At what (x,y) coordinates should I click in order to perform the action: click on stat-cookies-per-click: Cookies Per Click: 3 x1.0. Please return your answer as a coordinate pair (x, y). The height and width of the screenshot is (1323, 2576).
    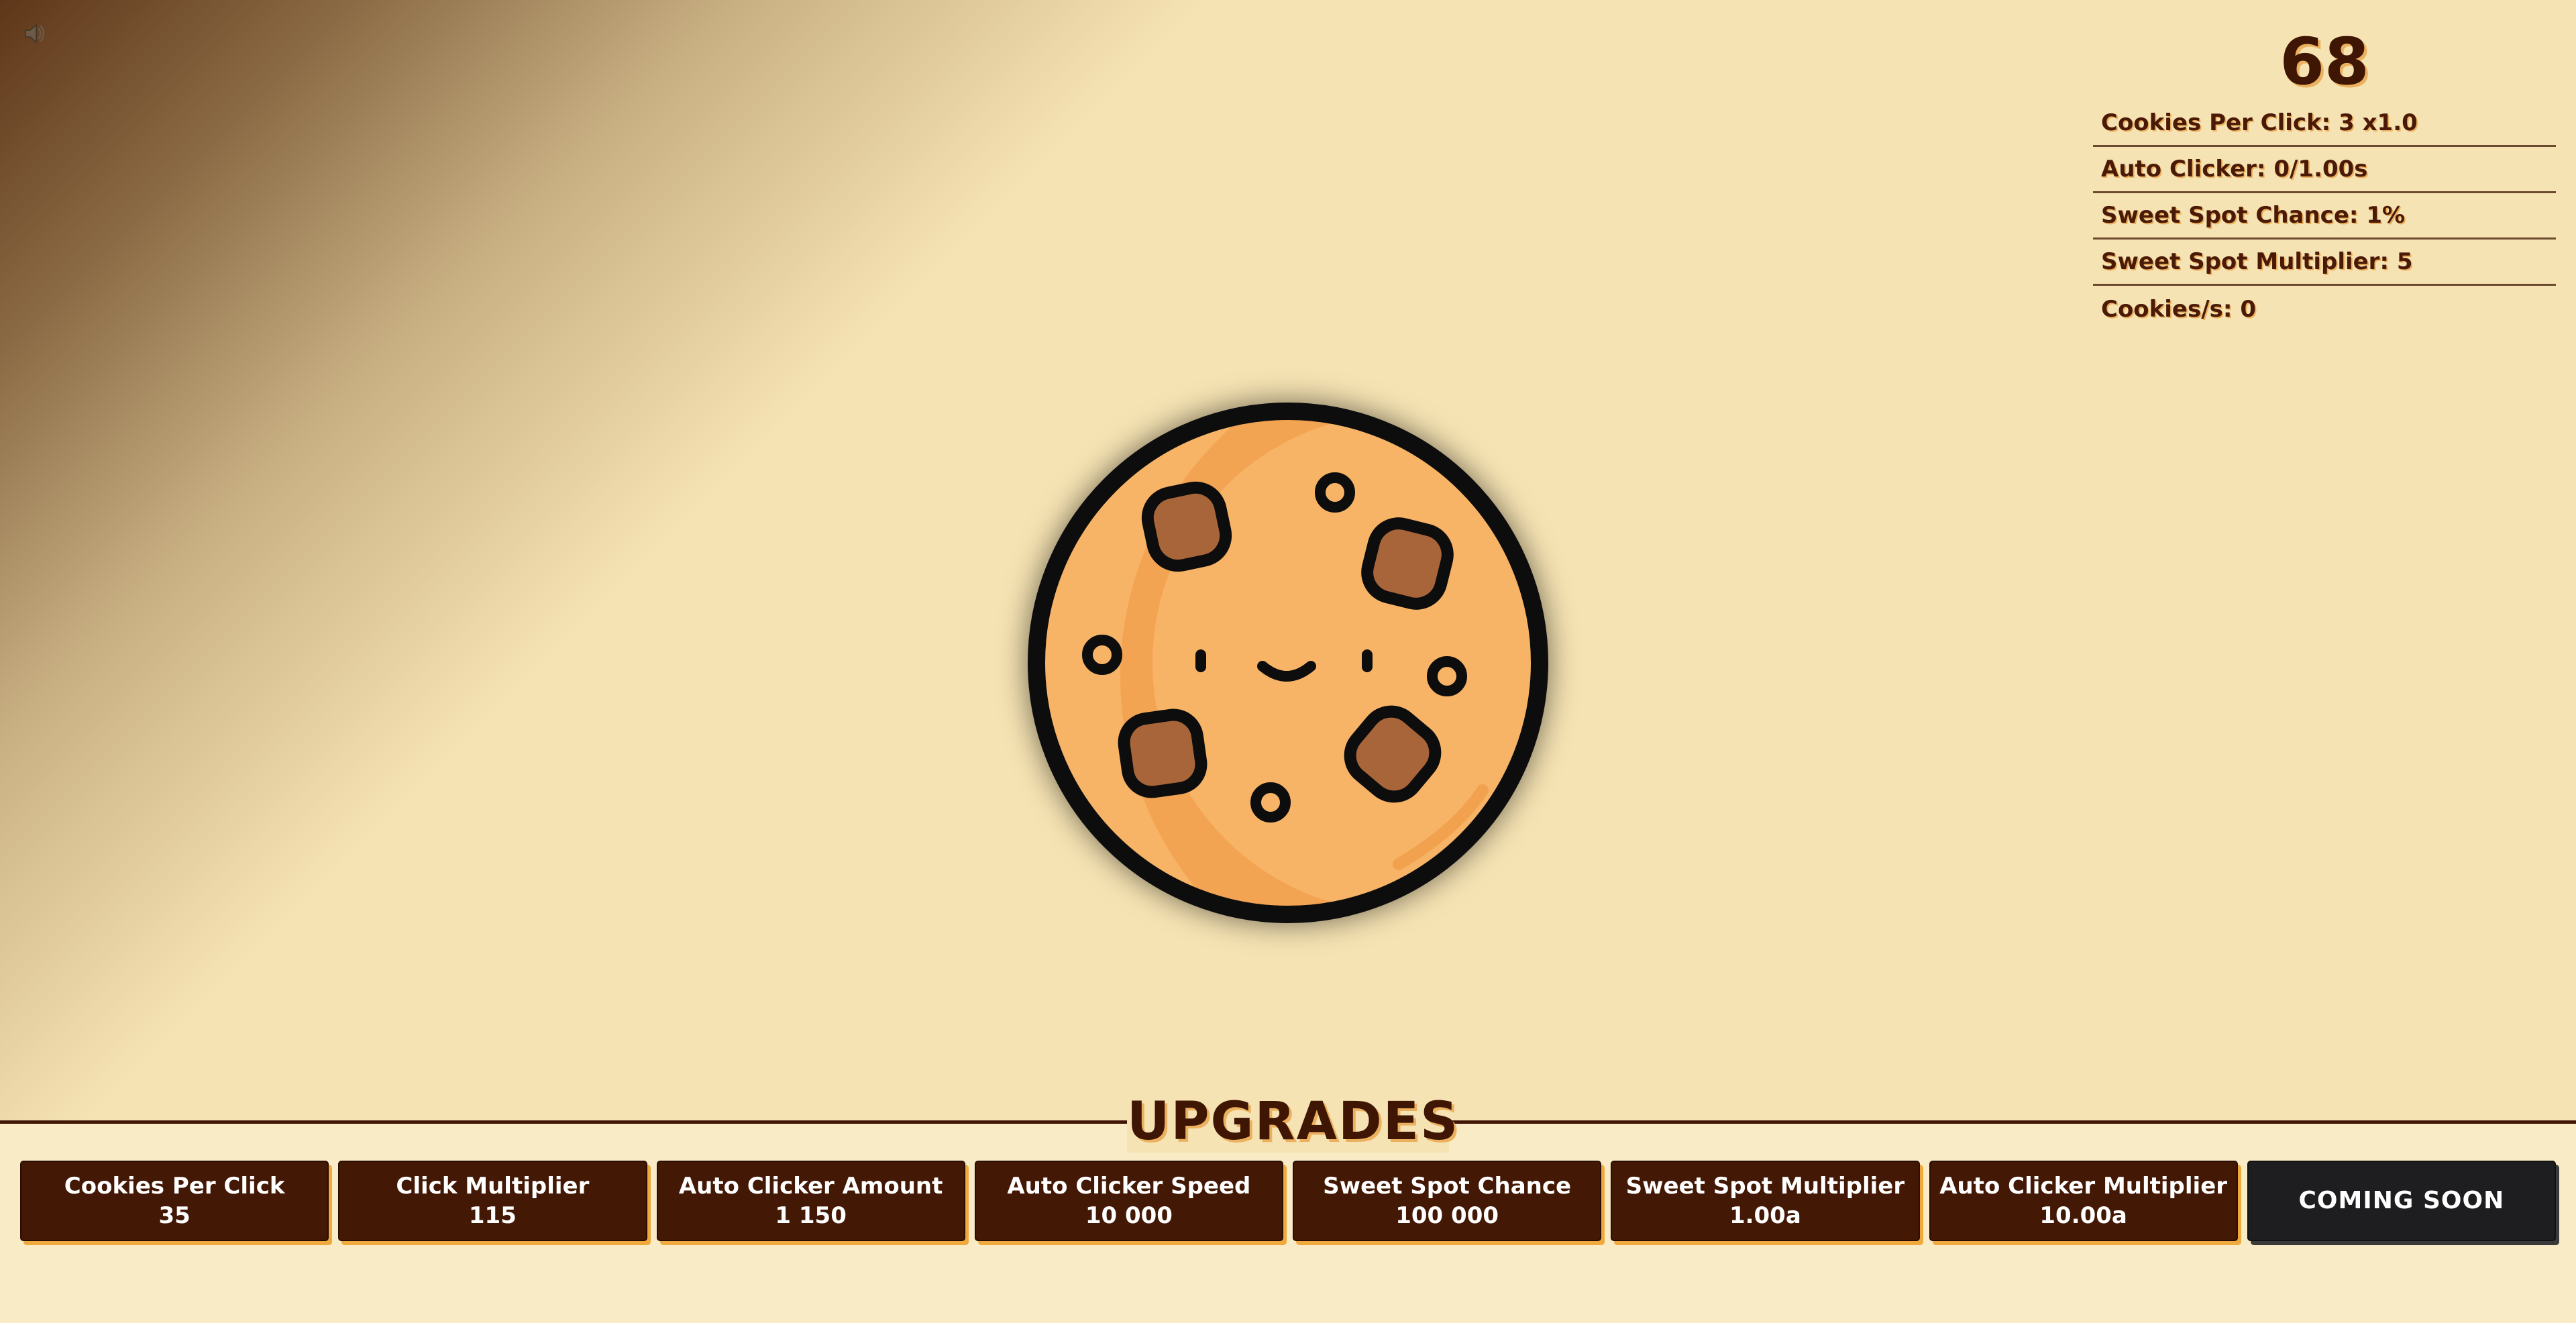
    Looking at the image, I should click on (2324, 124).